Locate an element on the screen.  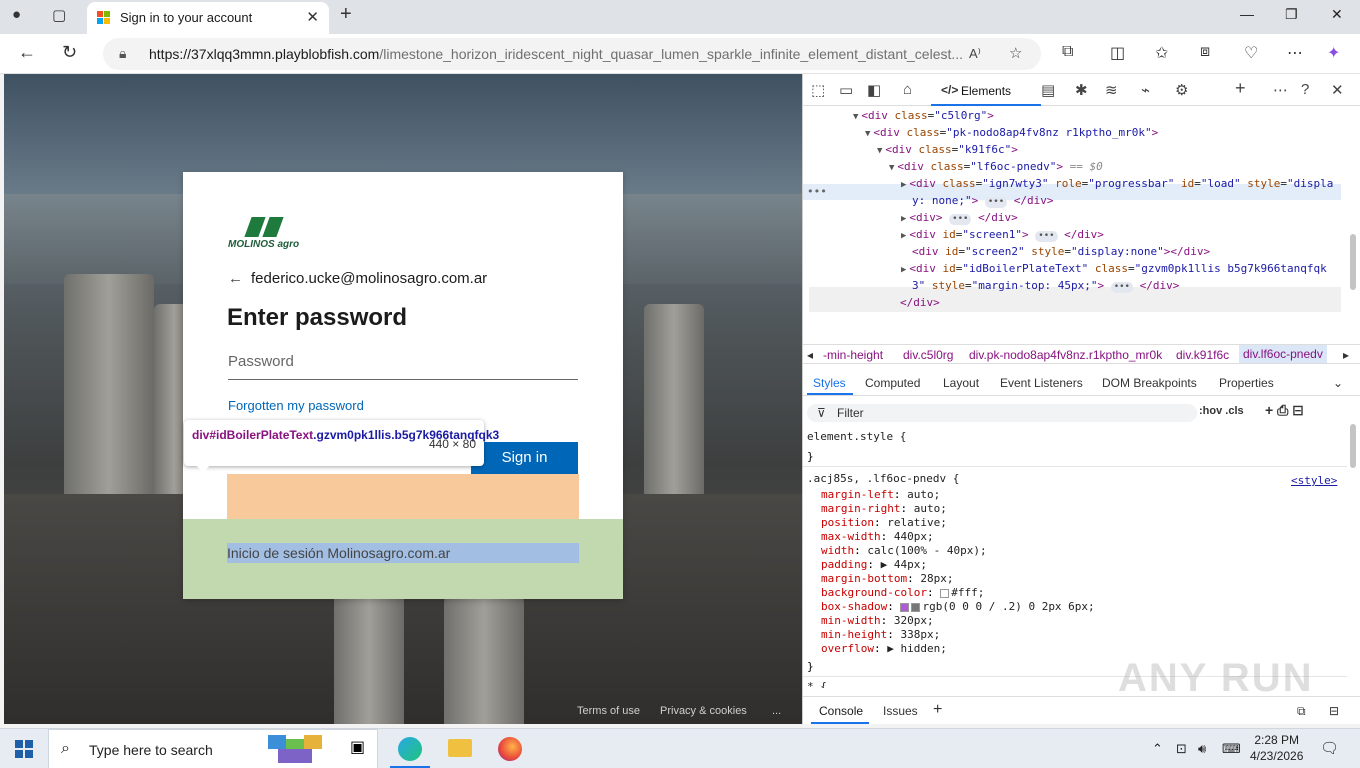
css-declaration: min-height: 338px; is located at coordinates (880, 635).